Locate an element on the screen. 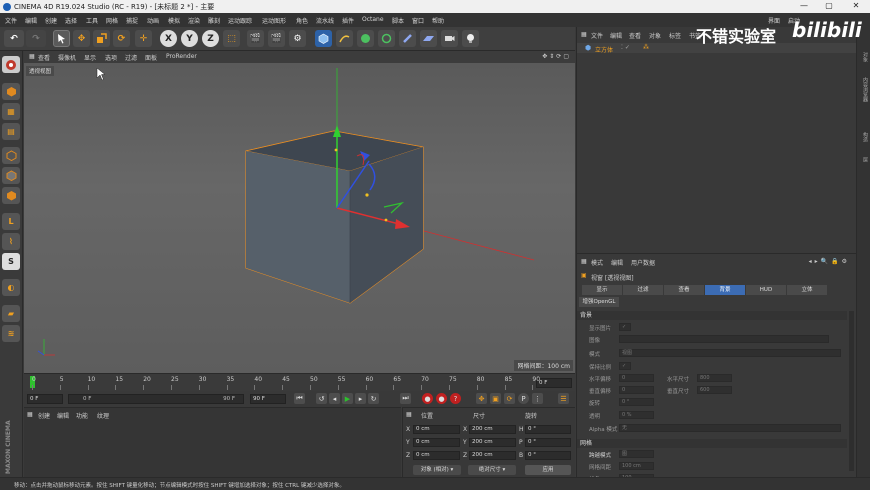 The image size is (870, 490). viewport-navigation-icons: ✥⇕⟳▢ is located at coordinates (556, 56).